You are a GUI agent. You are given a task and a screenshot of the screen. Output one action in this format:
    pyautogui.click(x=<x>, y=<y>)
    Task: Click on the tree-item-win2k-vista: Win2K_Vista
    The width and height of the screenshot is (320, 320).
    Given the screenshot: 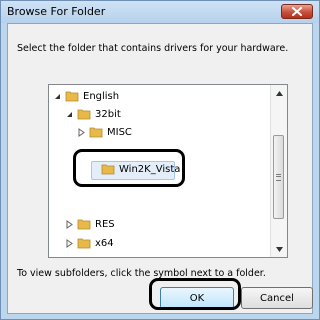 What is the action you would take?
    pyautogui.click(x=134, y=169)
    